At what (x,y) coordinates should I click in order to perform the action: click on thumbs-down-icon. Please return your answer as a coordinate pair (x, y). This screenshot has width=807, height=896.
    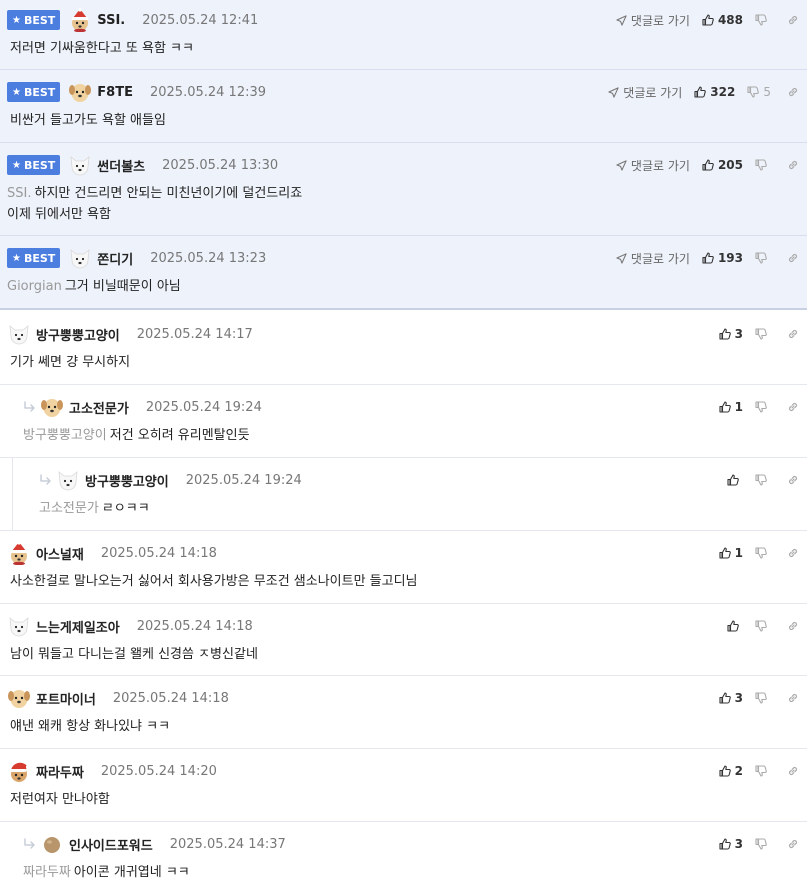
    Looking at the image, I should click on (761, 626).